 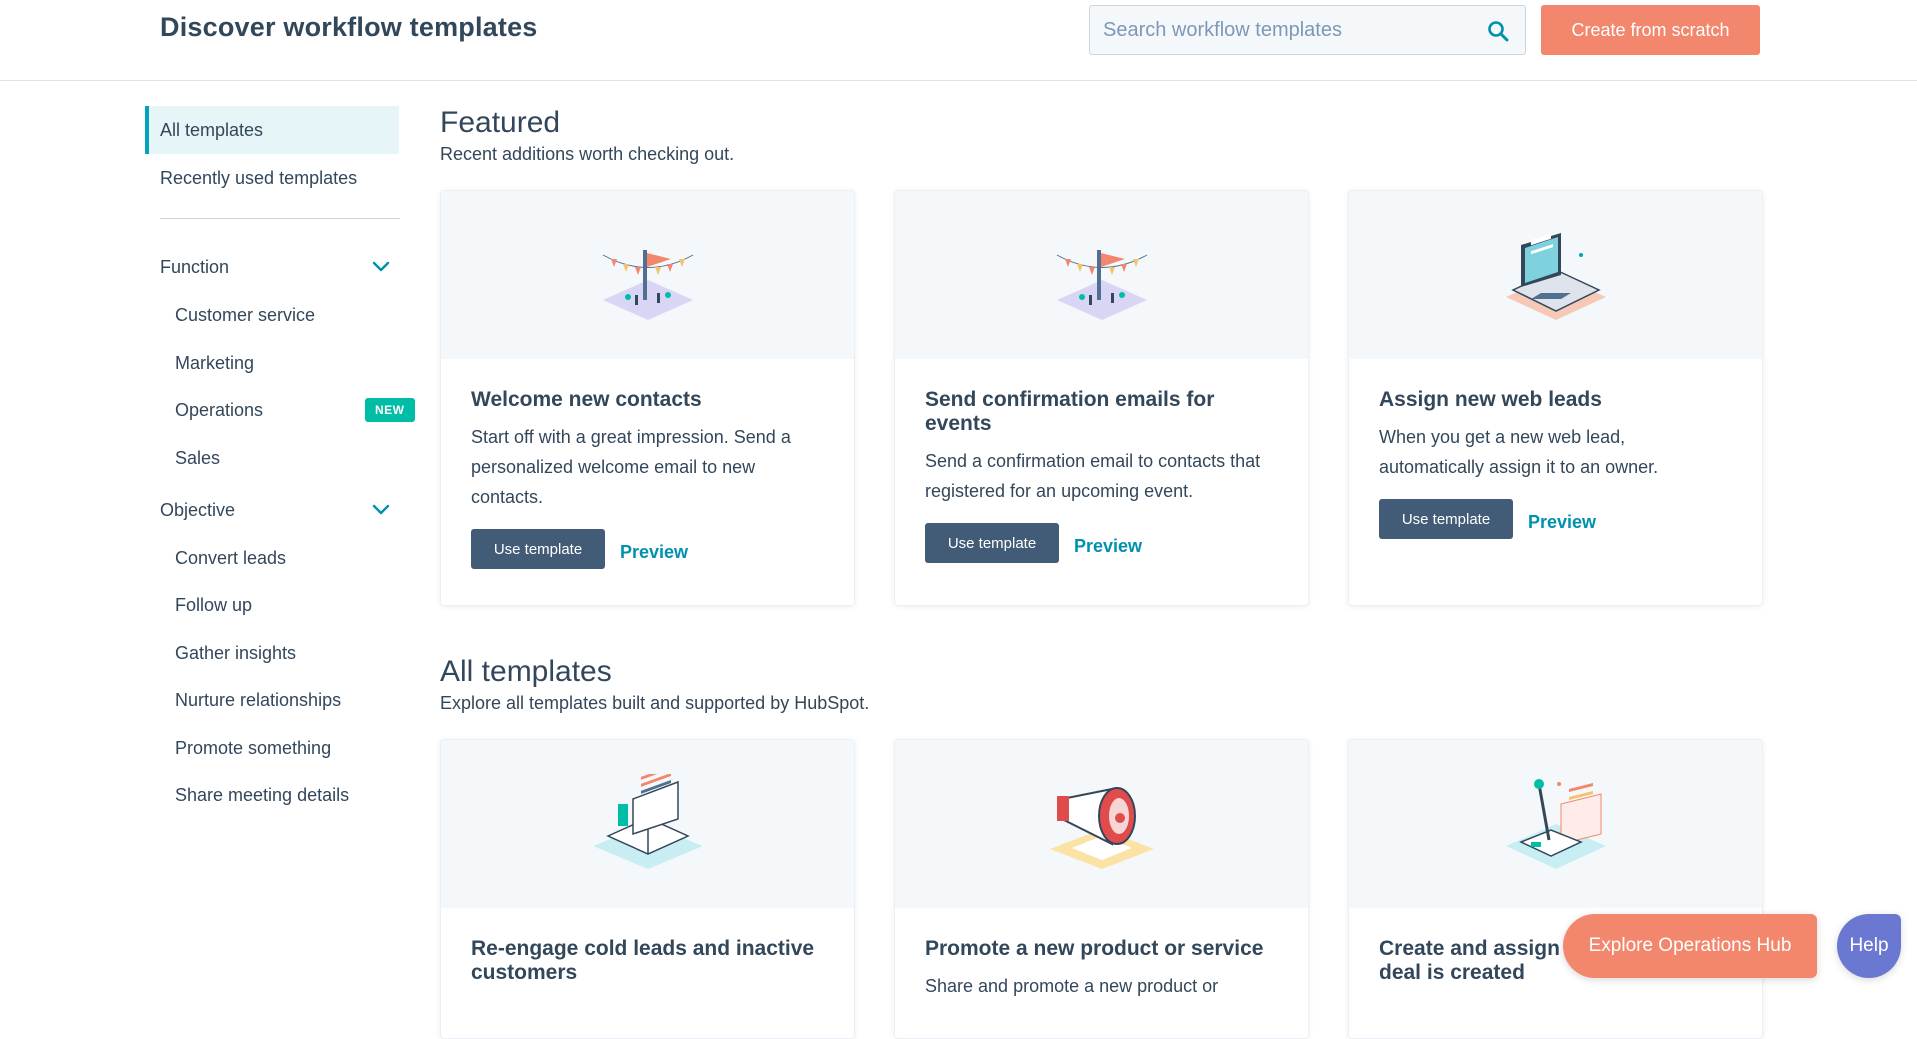 What do you see at coordinates (1690, 946) in the screenshot?
I see `explore-operations-hub-button: Explore Operations Hub` at bounding box center [1690, 946].